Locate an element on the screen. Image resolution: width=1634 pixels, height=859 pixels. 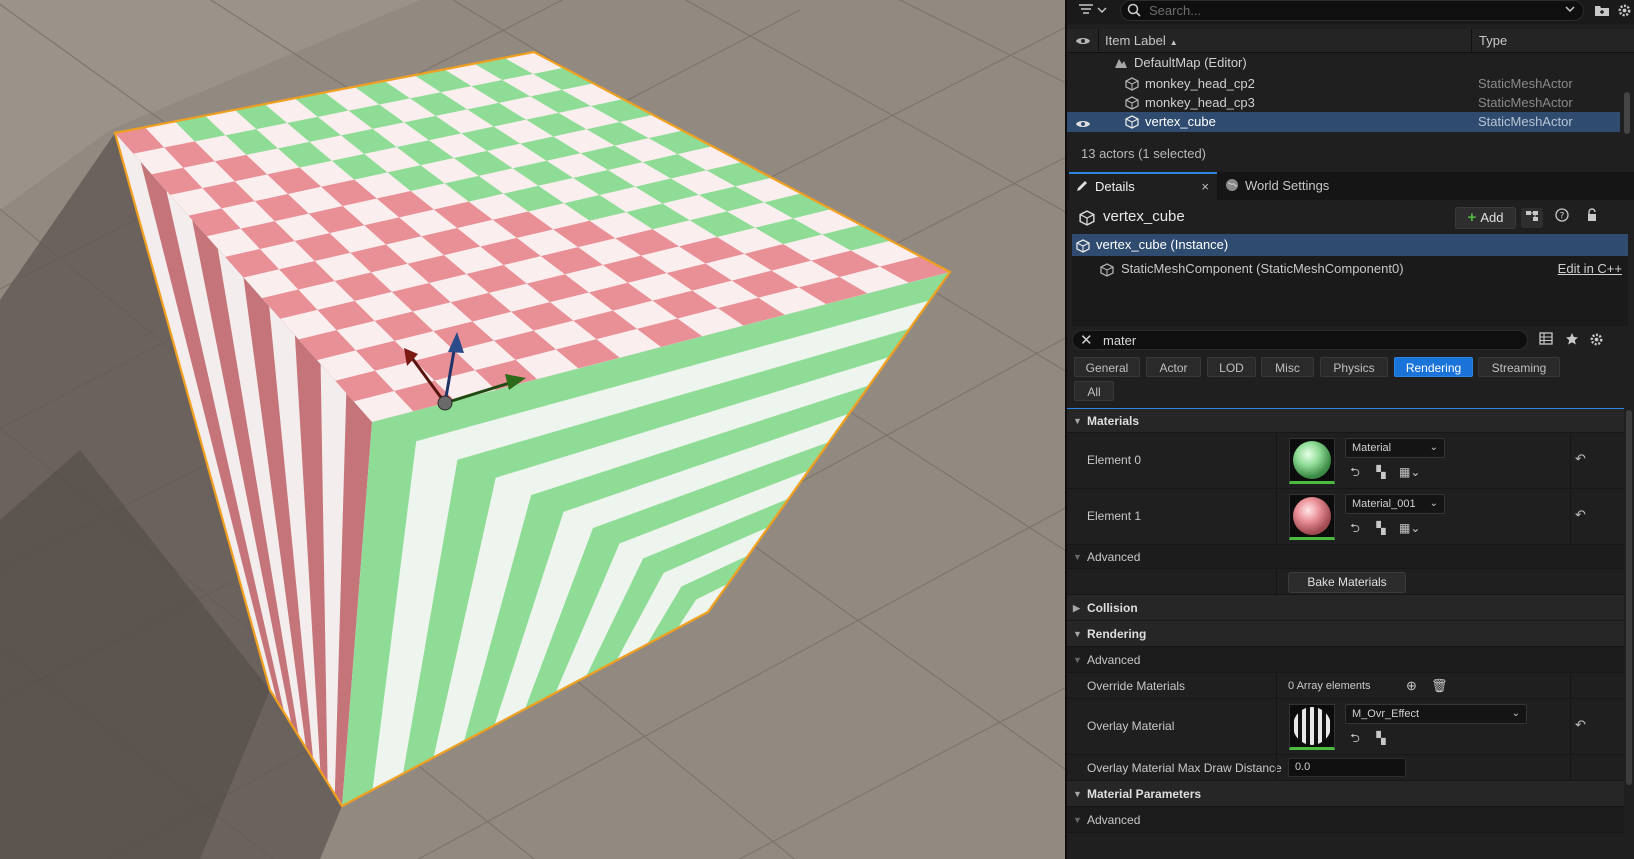
tab-world-settings: World Settings is located at coordinates (1295, 186).